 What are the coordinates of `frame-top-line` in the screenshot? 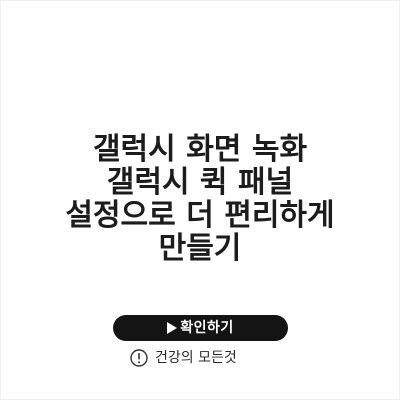 It's located at (200, 0).